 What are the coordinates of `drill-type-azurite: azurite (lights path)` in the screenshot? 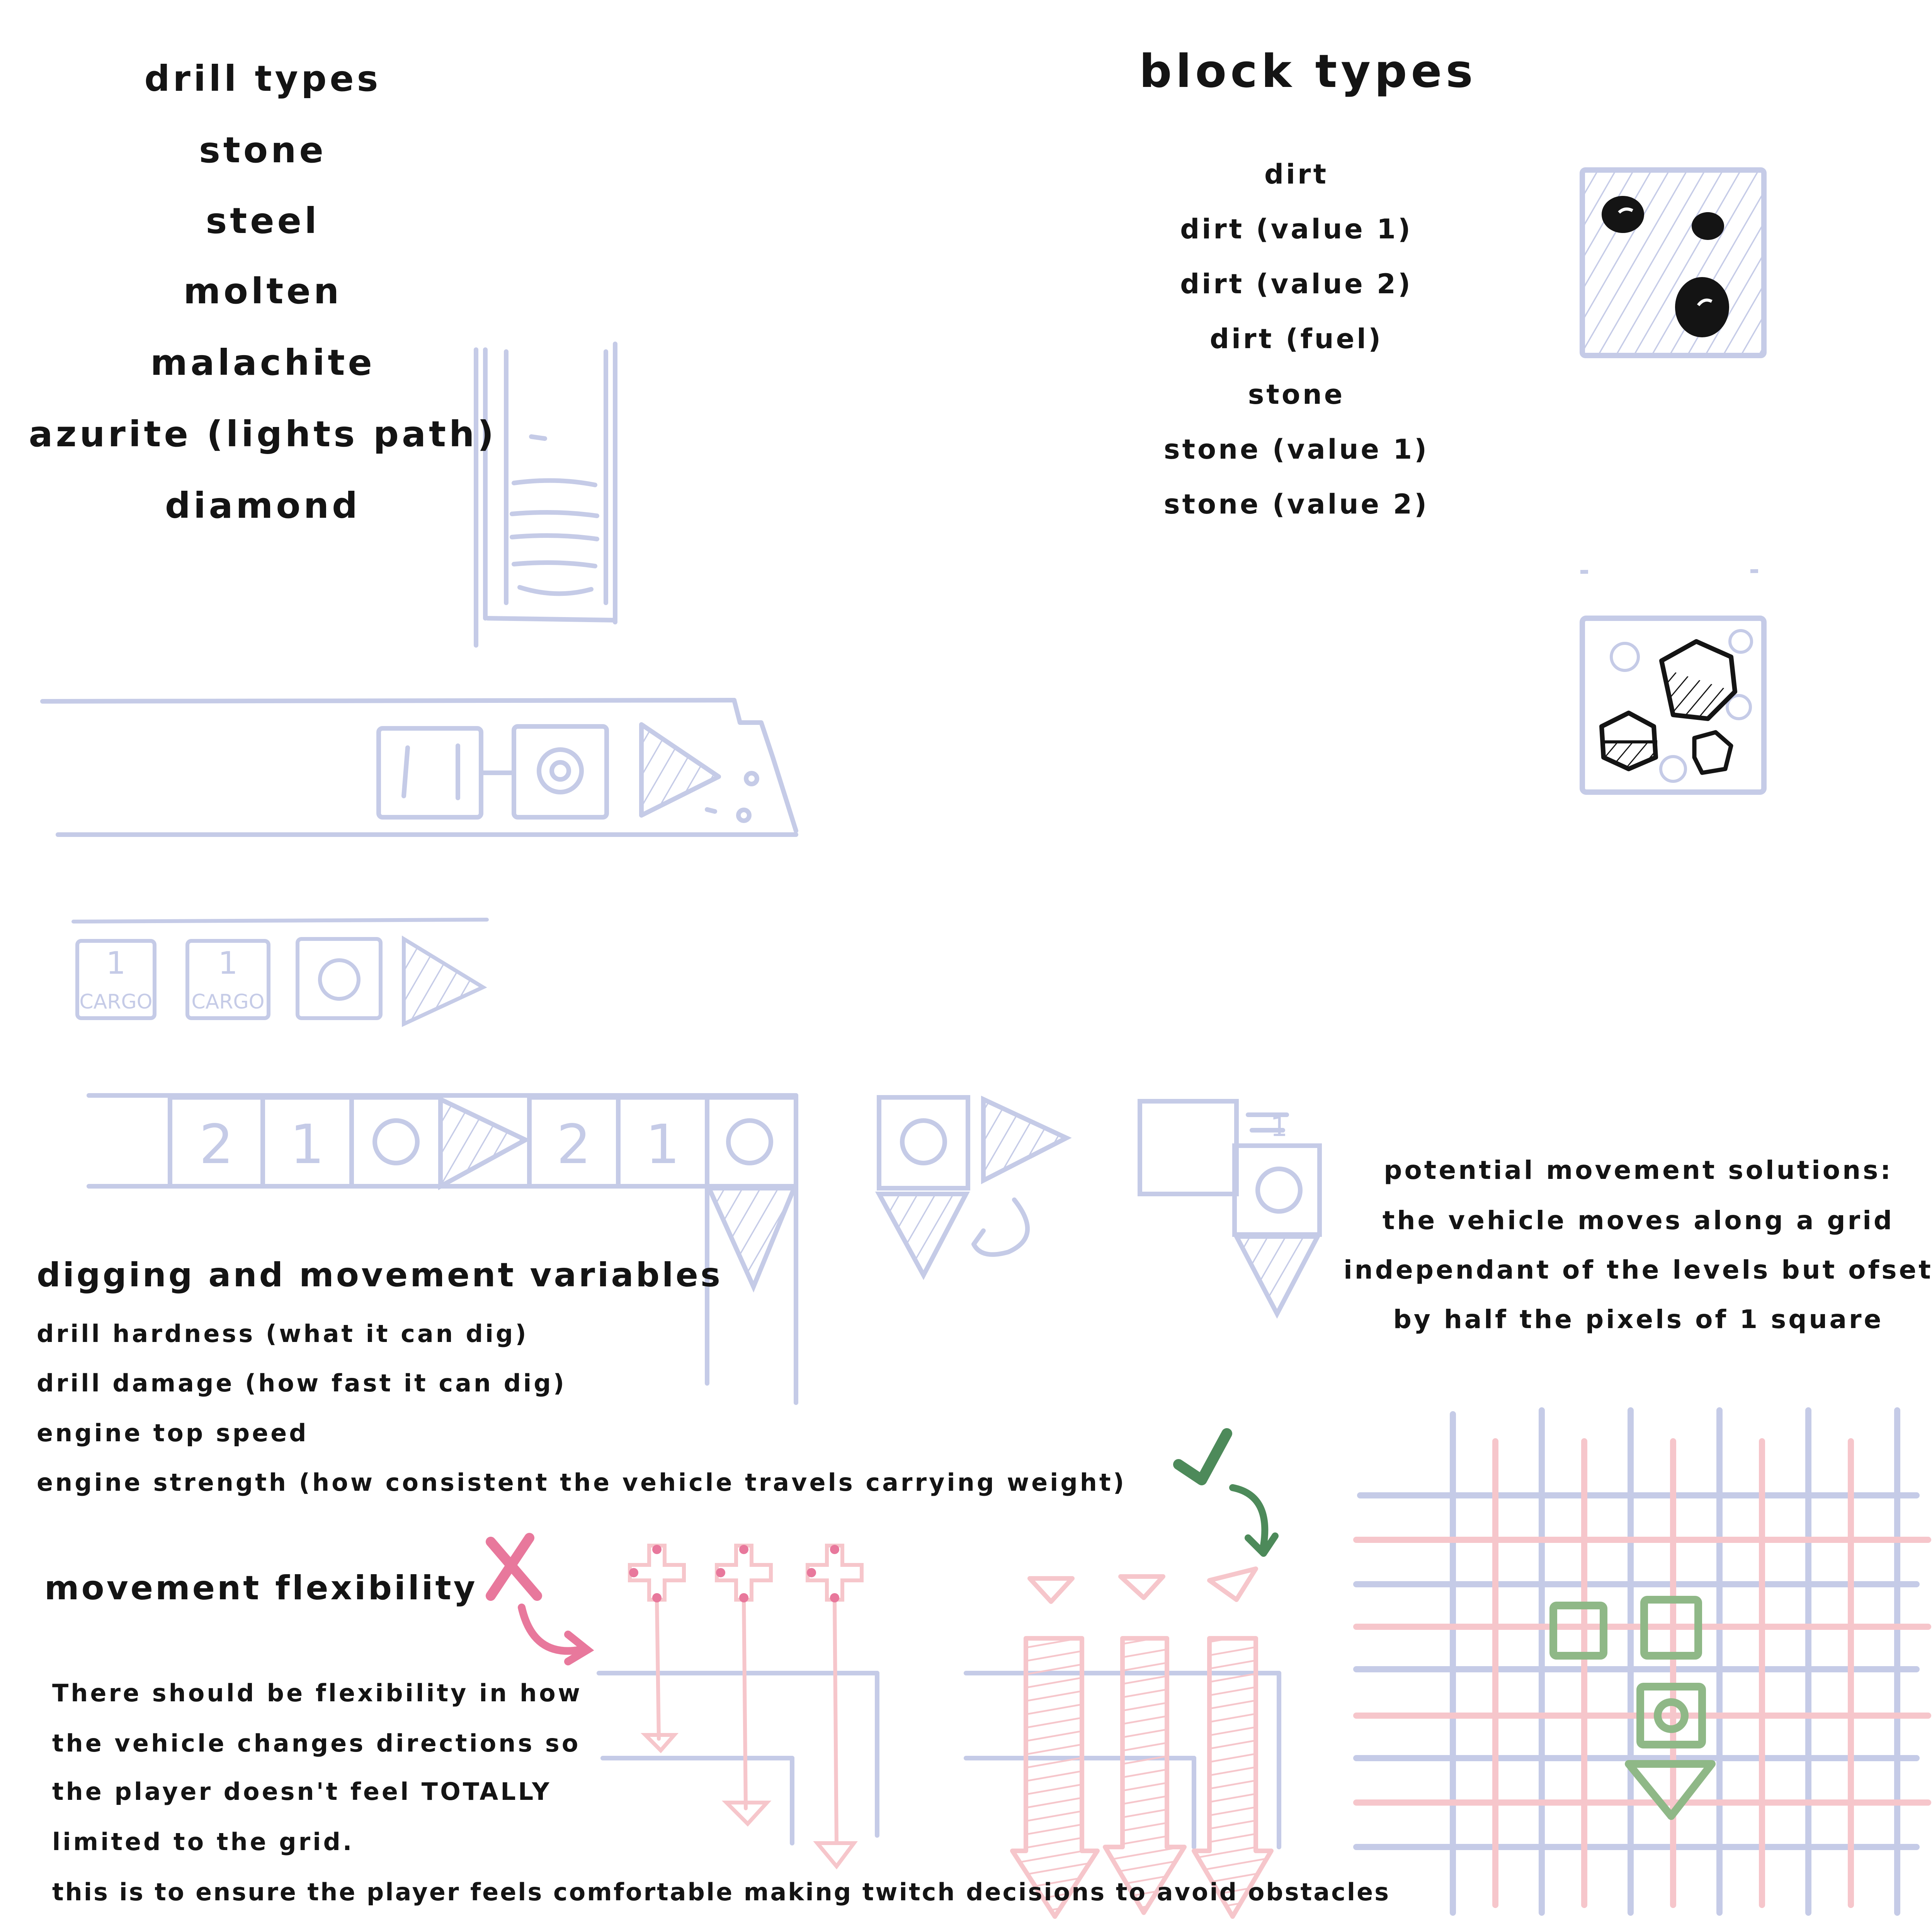 It's located at (263, 434).